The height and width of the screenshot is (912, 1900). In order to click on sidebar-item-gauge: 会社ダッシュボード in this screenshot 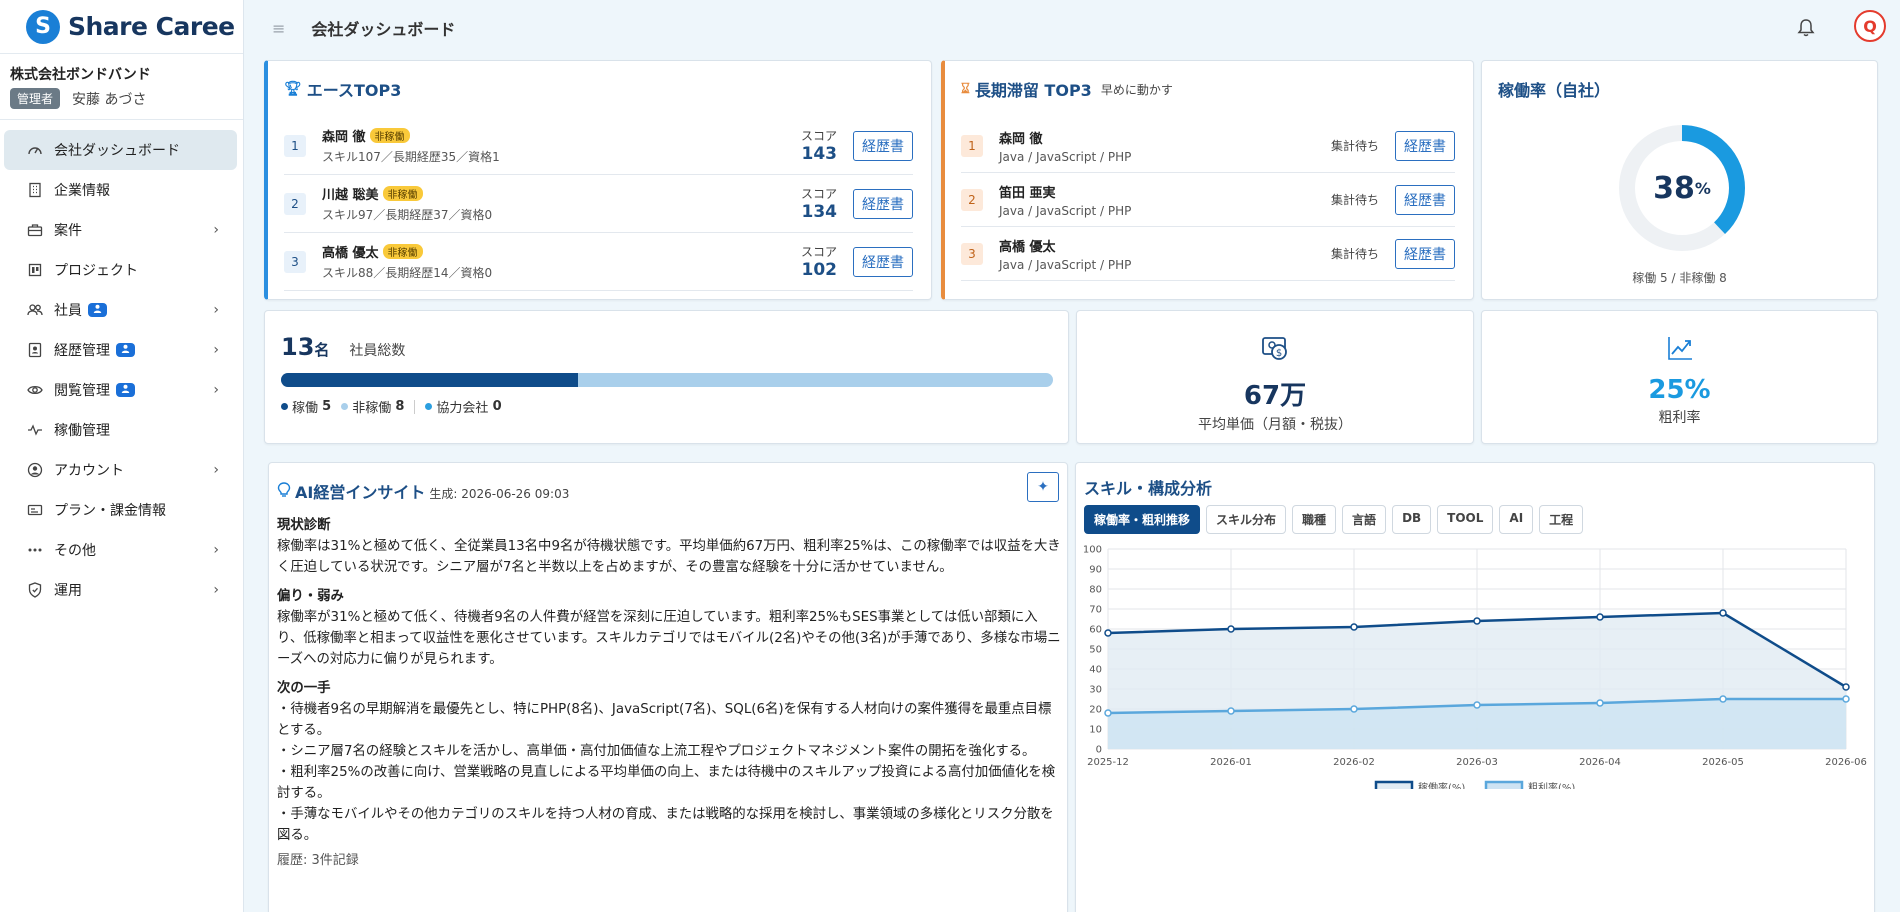, I will do `click(120, 150)`.